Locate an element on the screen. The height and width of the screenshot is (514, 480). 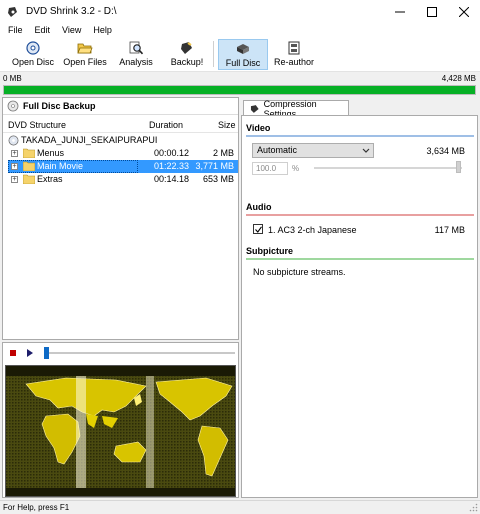
video-divider is located at coordinates (360, 136).